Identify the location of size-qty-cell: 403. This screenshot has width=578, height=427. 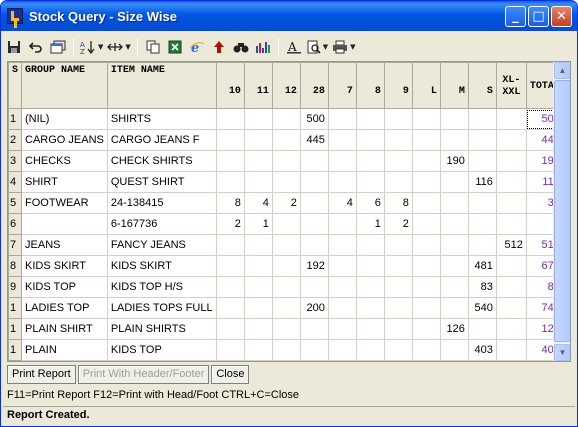
(482, 350).